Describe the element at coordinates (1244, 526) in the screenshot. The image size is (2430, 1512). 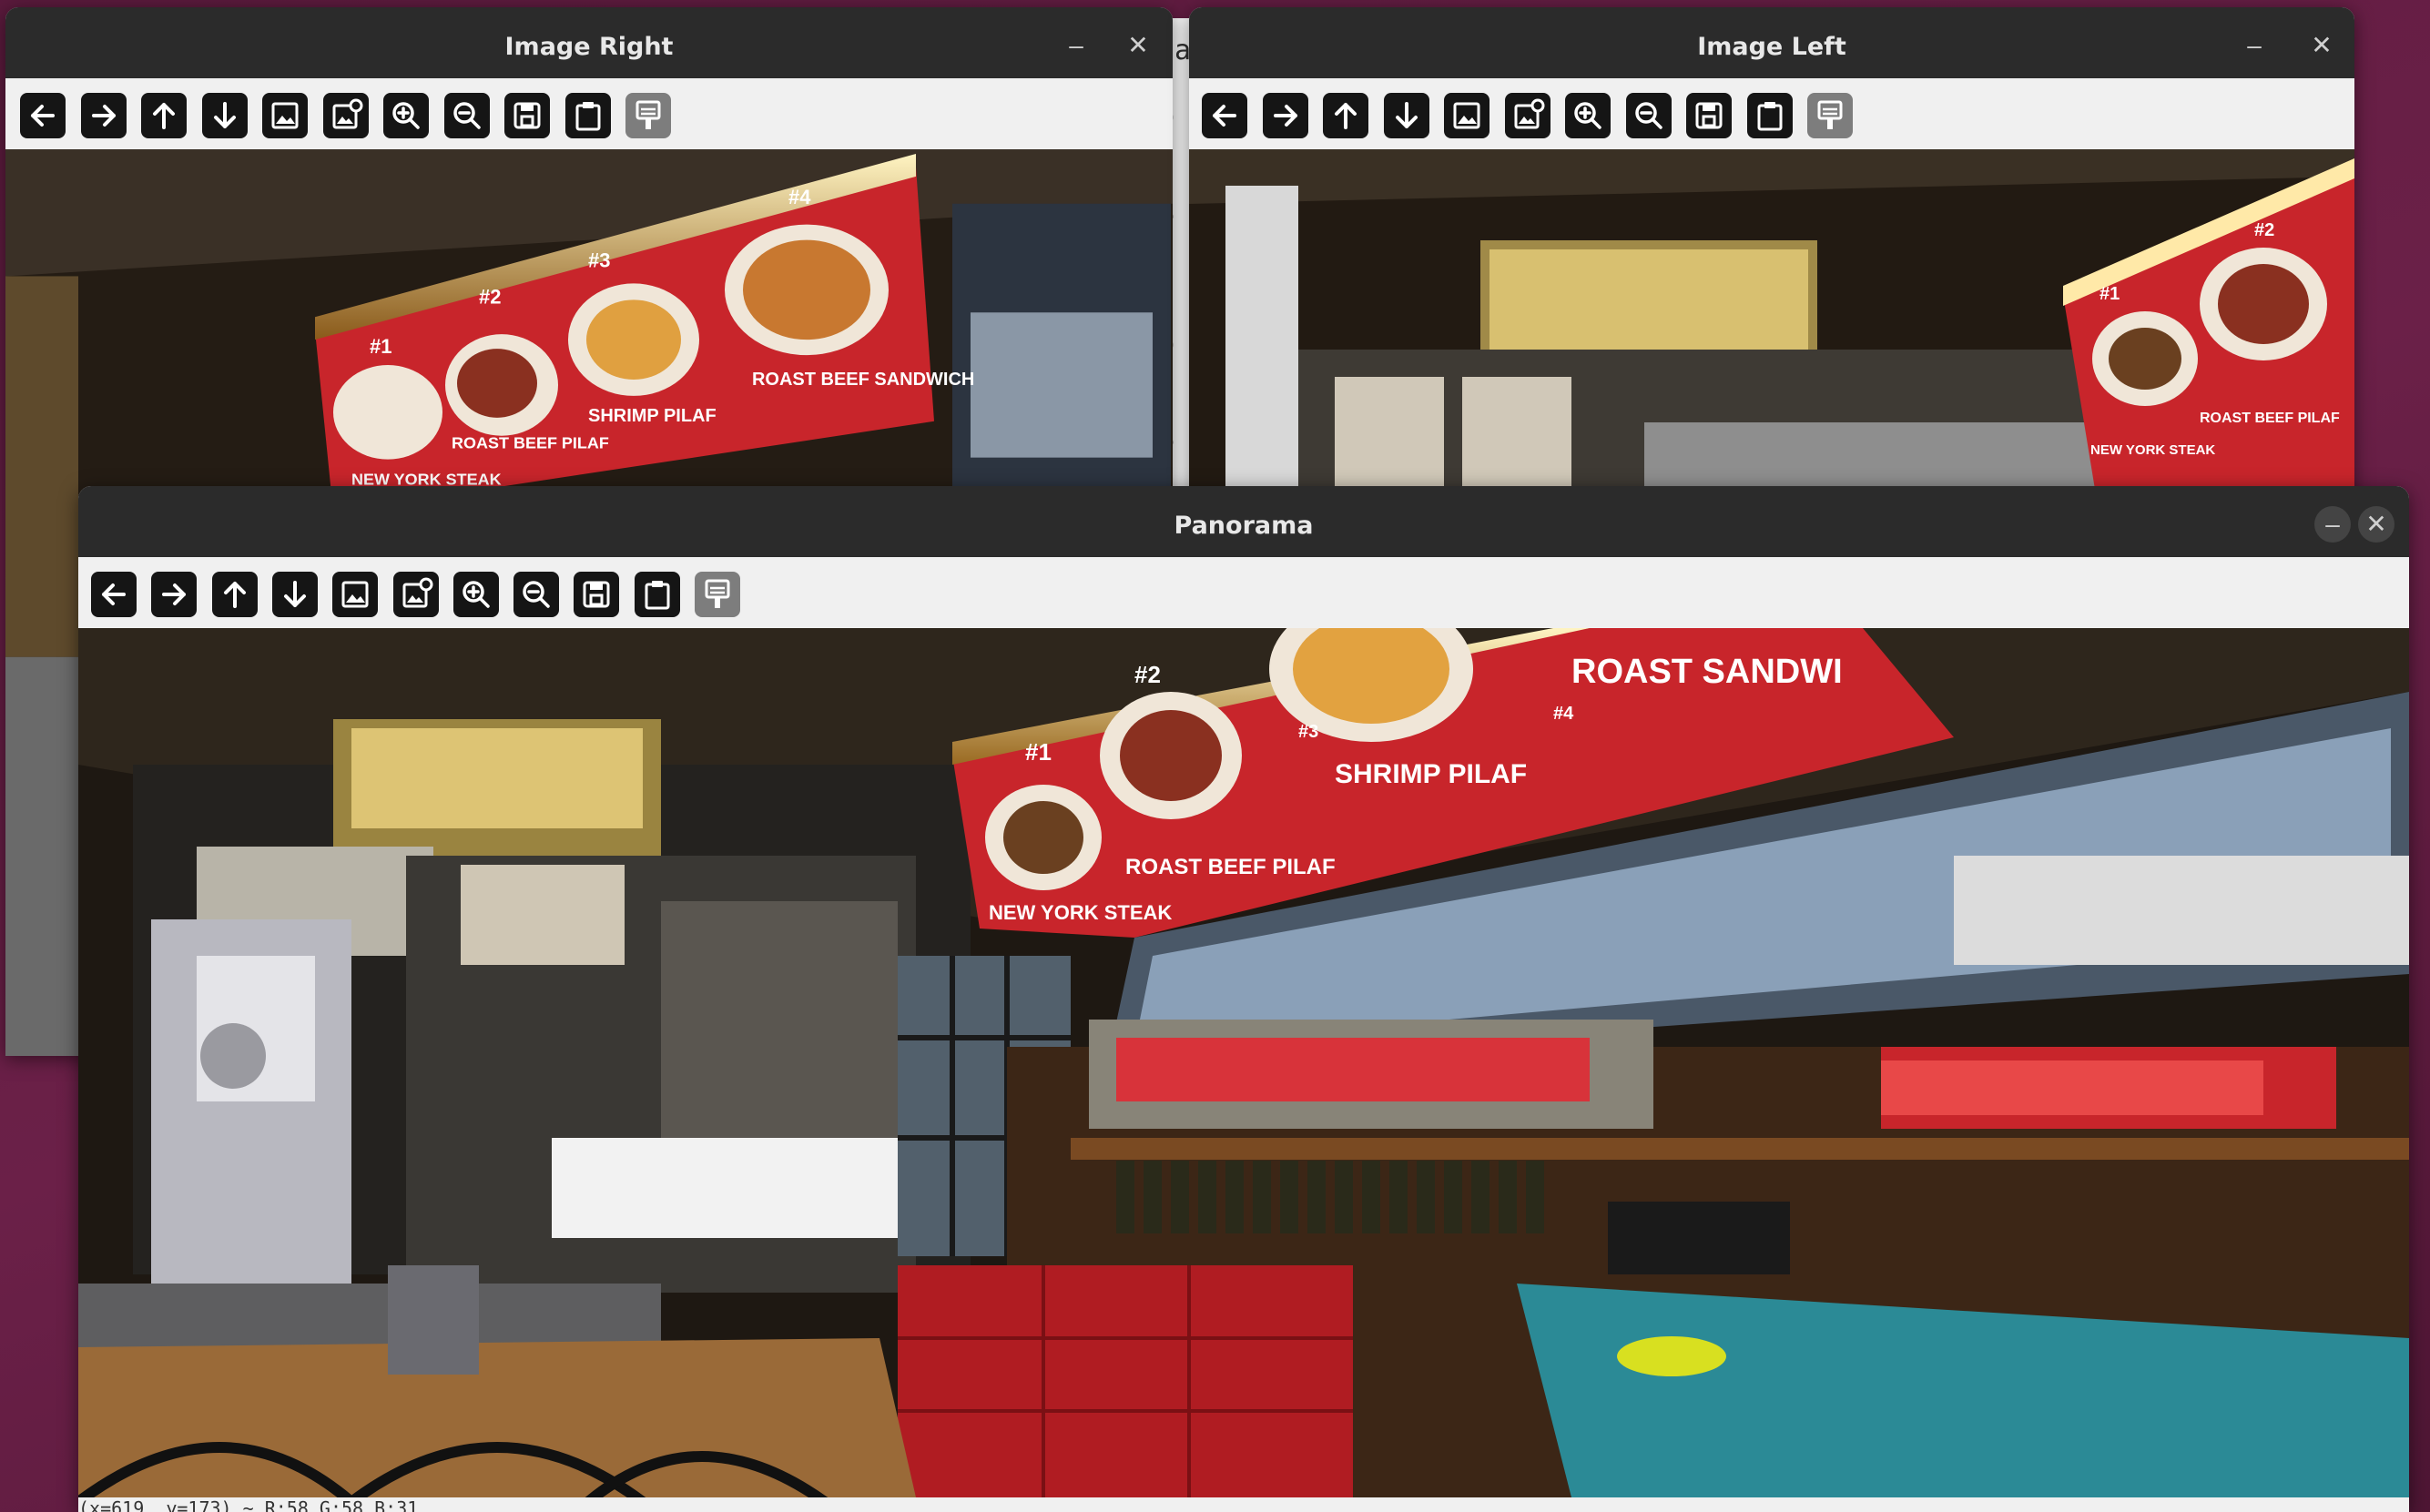
I see `window-title: Panorama` at that location.